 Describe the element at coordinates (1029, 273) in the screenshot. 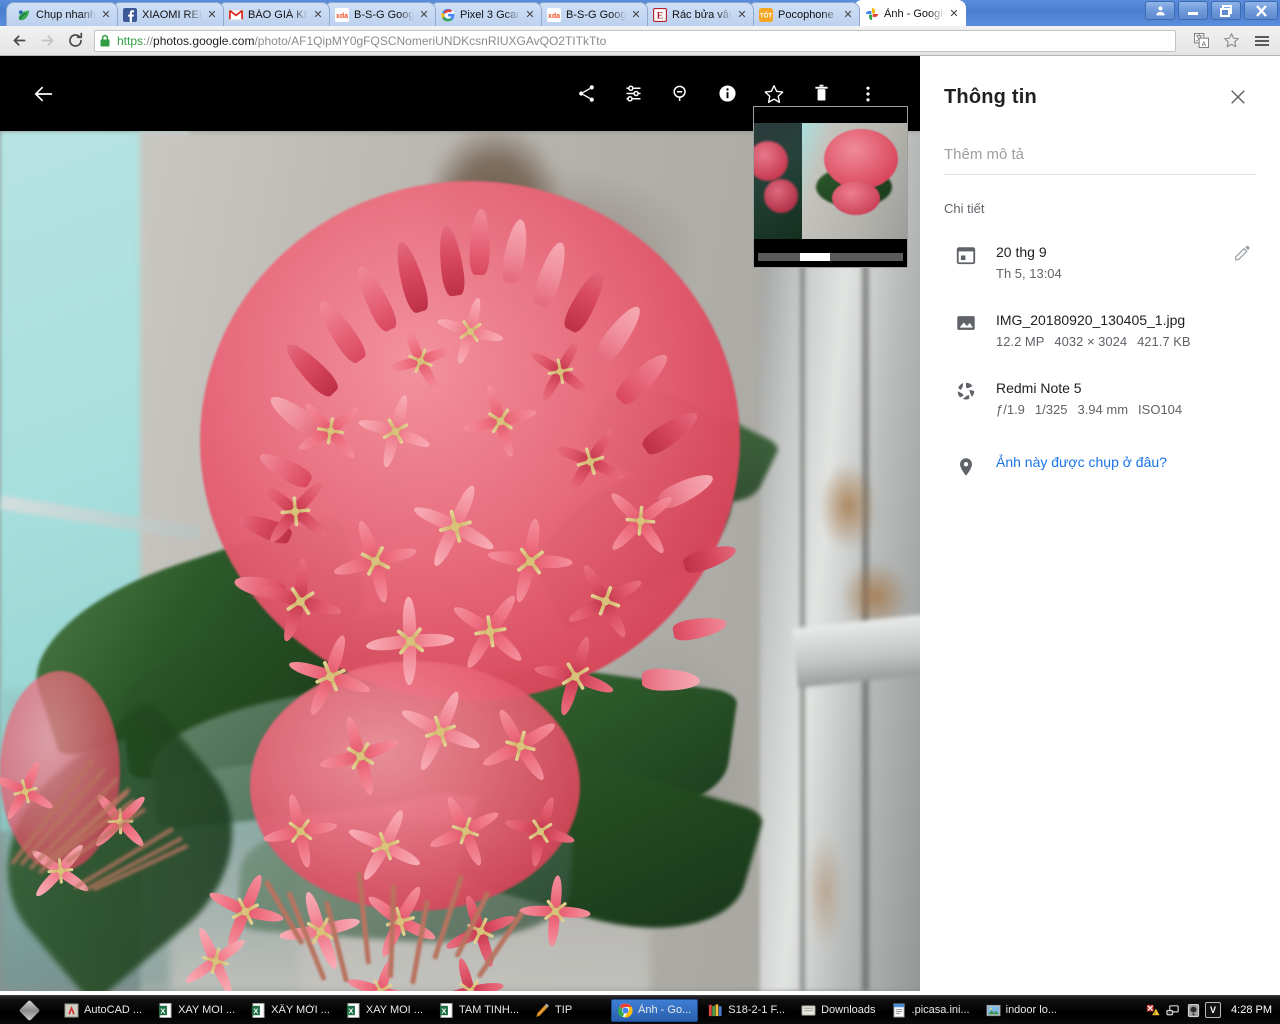

I see `time-value: Th 5, 13:04` at that location.